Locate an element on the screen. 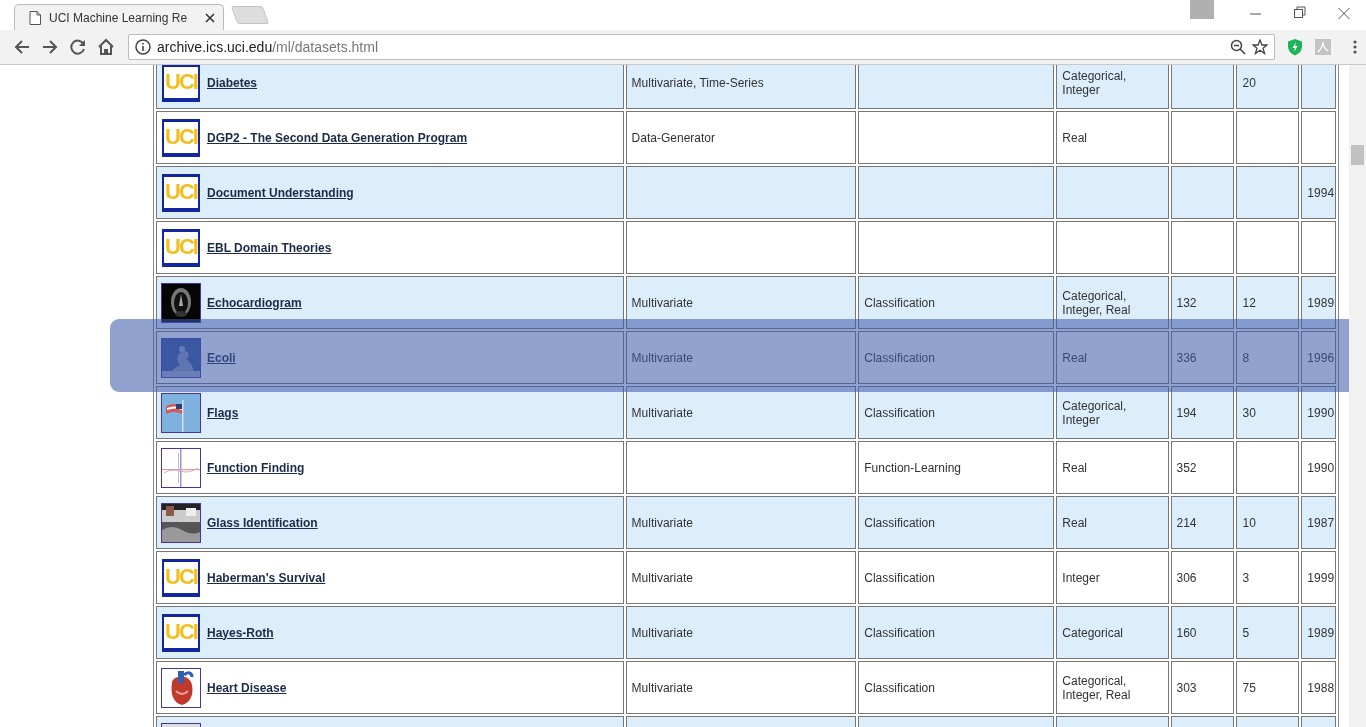 The width and height of the screenshot is (1366, 727). table-cell-text: 306 is located at coordinates (1186, 577).